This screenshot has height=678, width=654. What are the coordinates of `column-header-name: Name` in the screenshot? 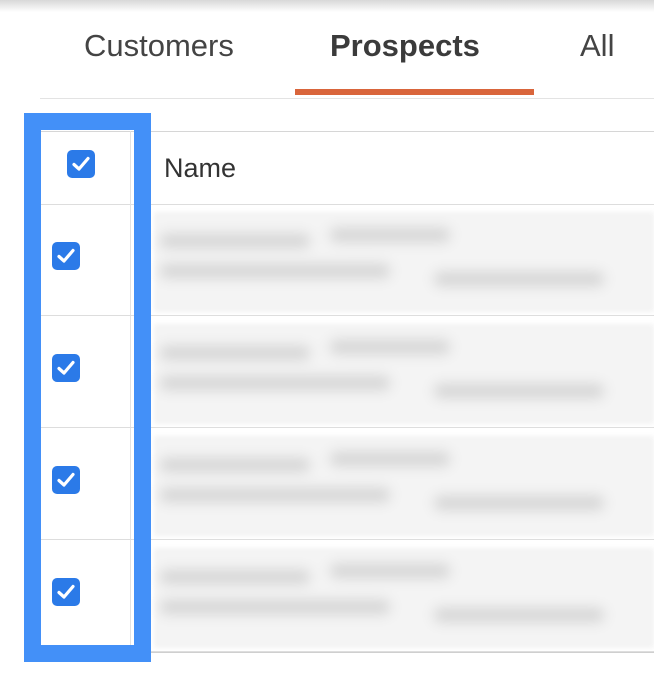 It's located at (200, 168).